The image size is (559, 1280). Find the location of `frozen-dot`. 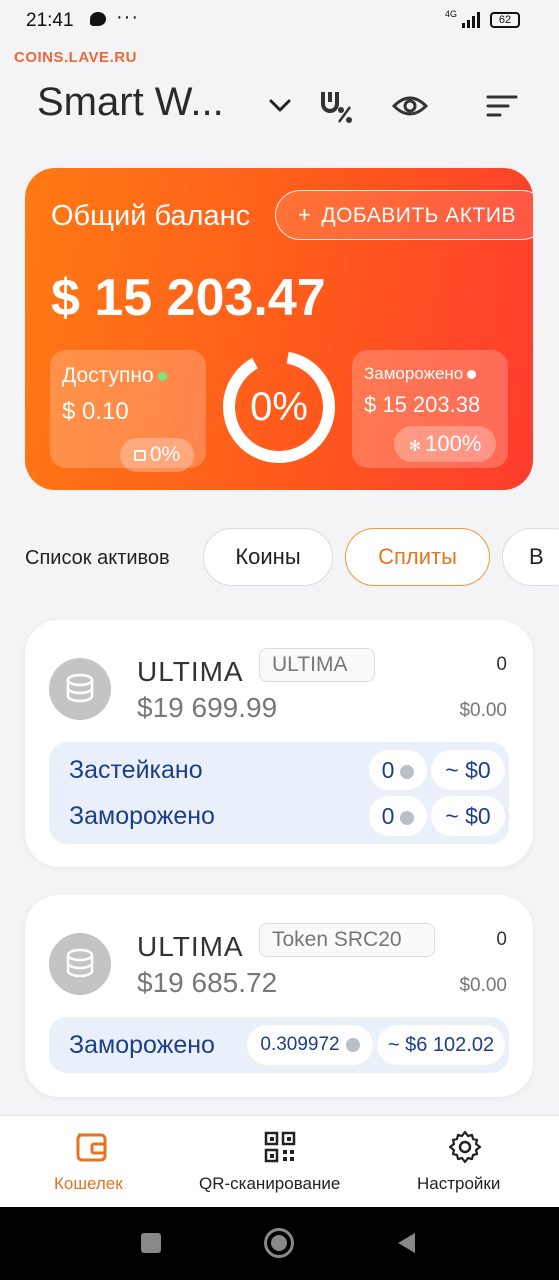

frozen-dot is located at coordinates (472, 375).